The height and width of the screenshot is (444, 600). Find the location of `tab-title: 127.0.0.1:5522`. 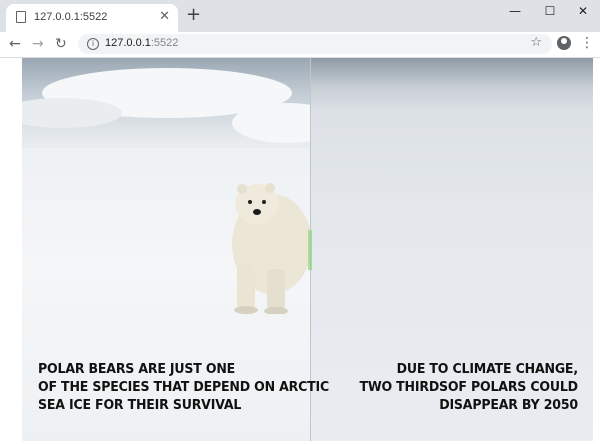

tab-title: 127.0.0.1:5522 is located at coordinates (71, 17).